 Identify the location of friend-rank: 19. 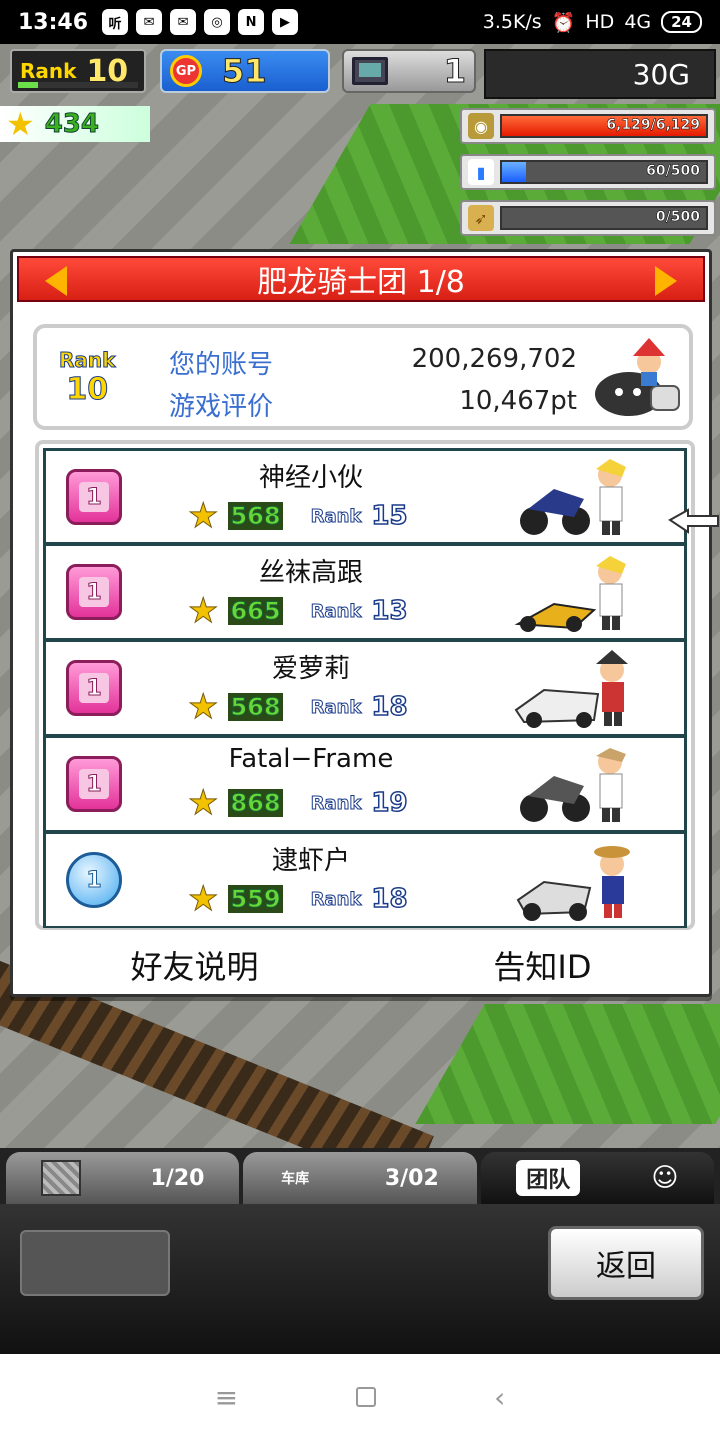
(390, 803).